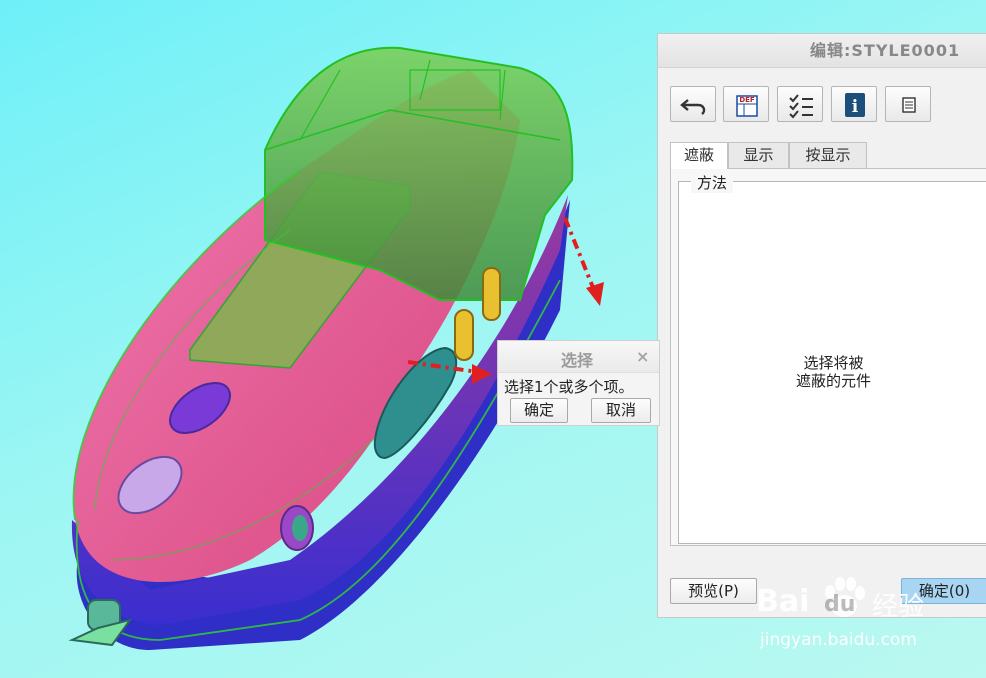  I want to click on close-icon: ×, so click(642, 356).